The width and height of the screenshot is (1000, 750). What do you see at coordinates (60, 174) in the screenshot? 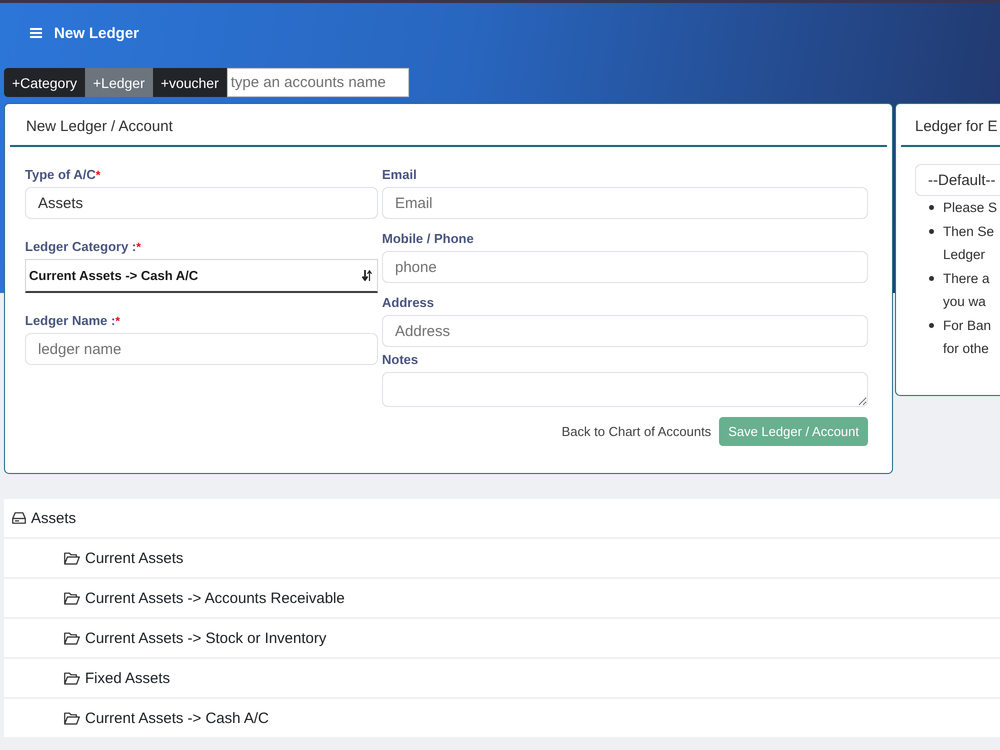
I see `field-label: Type of A/C` at bounding box center [60, 174].